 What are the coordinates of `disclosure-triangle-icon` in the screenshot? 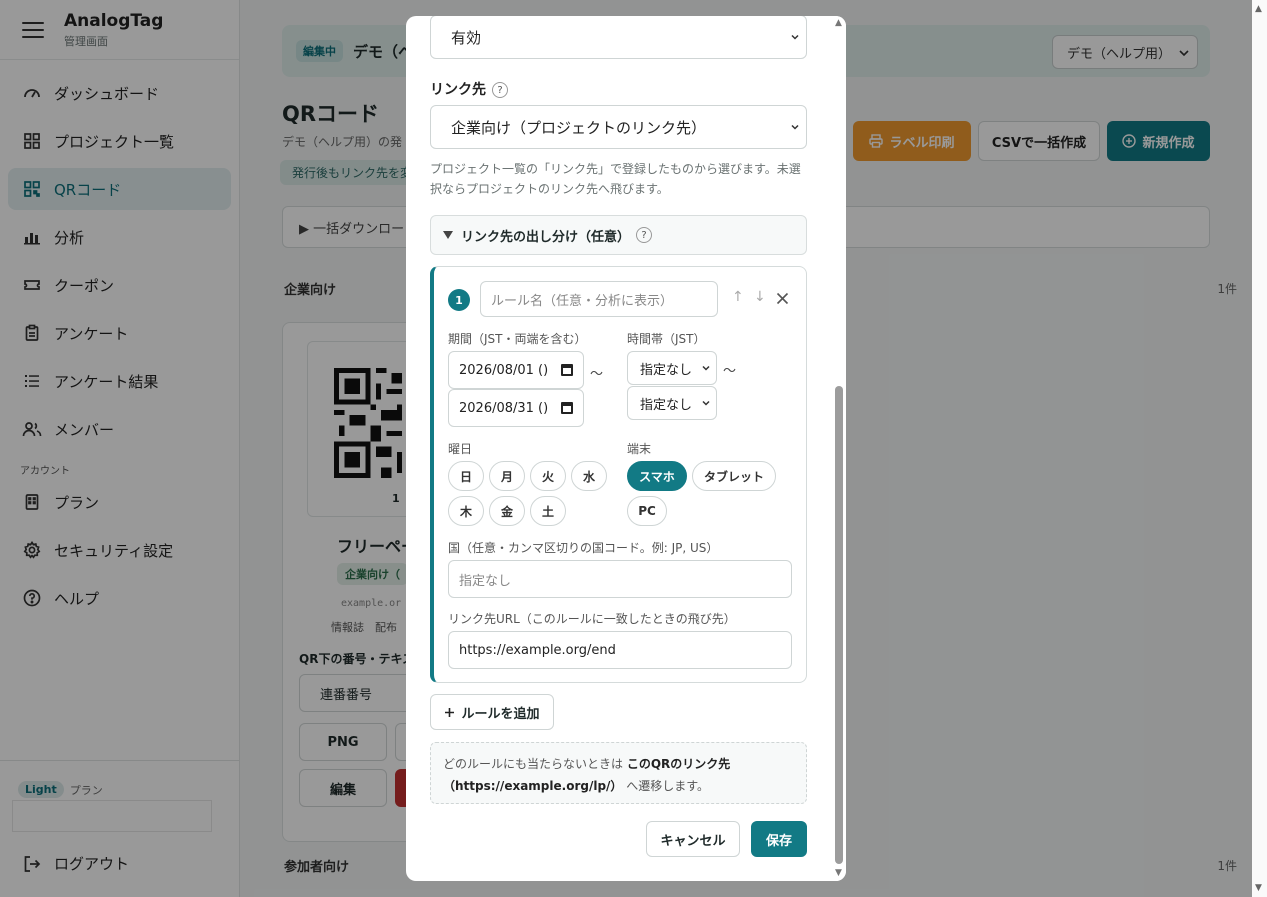 It's located at (448, 235).